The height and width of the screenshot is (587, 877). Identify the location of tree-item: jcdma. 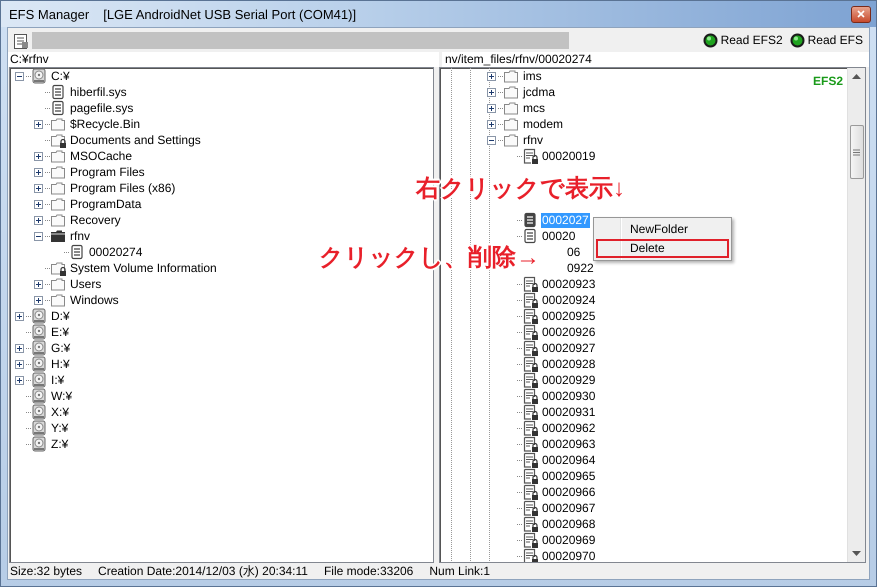
(539, 92).